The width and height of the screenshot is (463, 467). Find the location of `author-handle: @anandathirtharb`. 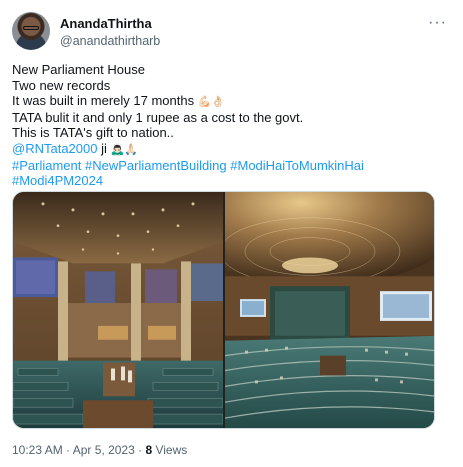

author-handle: @anandathirtharb is located at coordinates (110, 41).